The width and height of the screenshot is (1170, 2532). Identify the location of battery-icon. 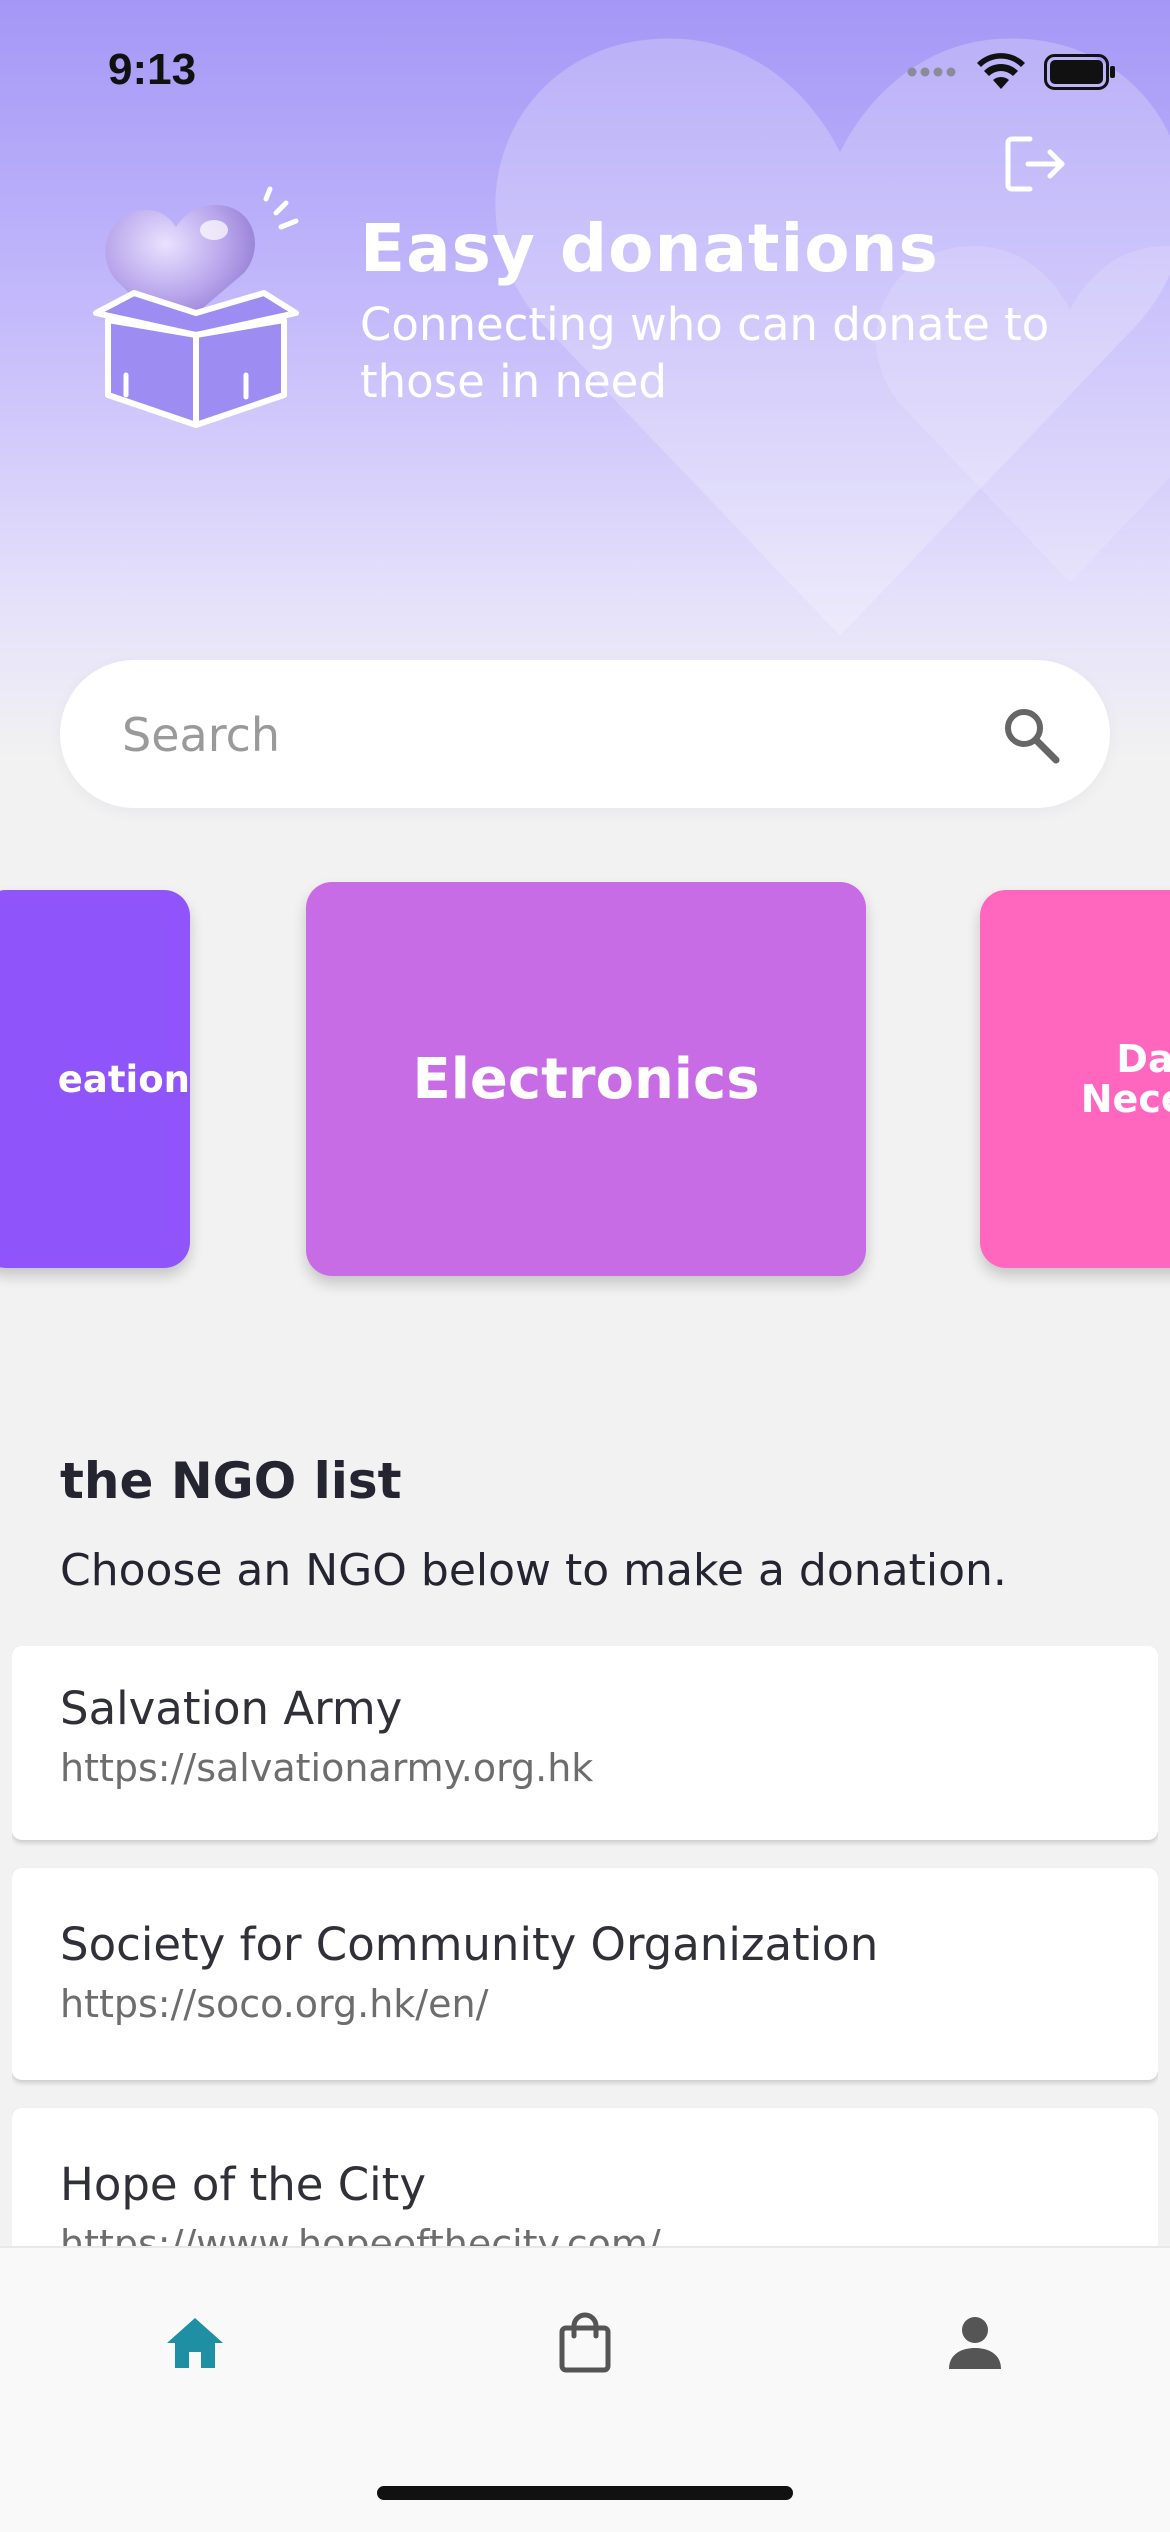
(1079, 72).